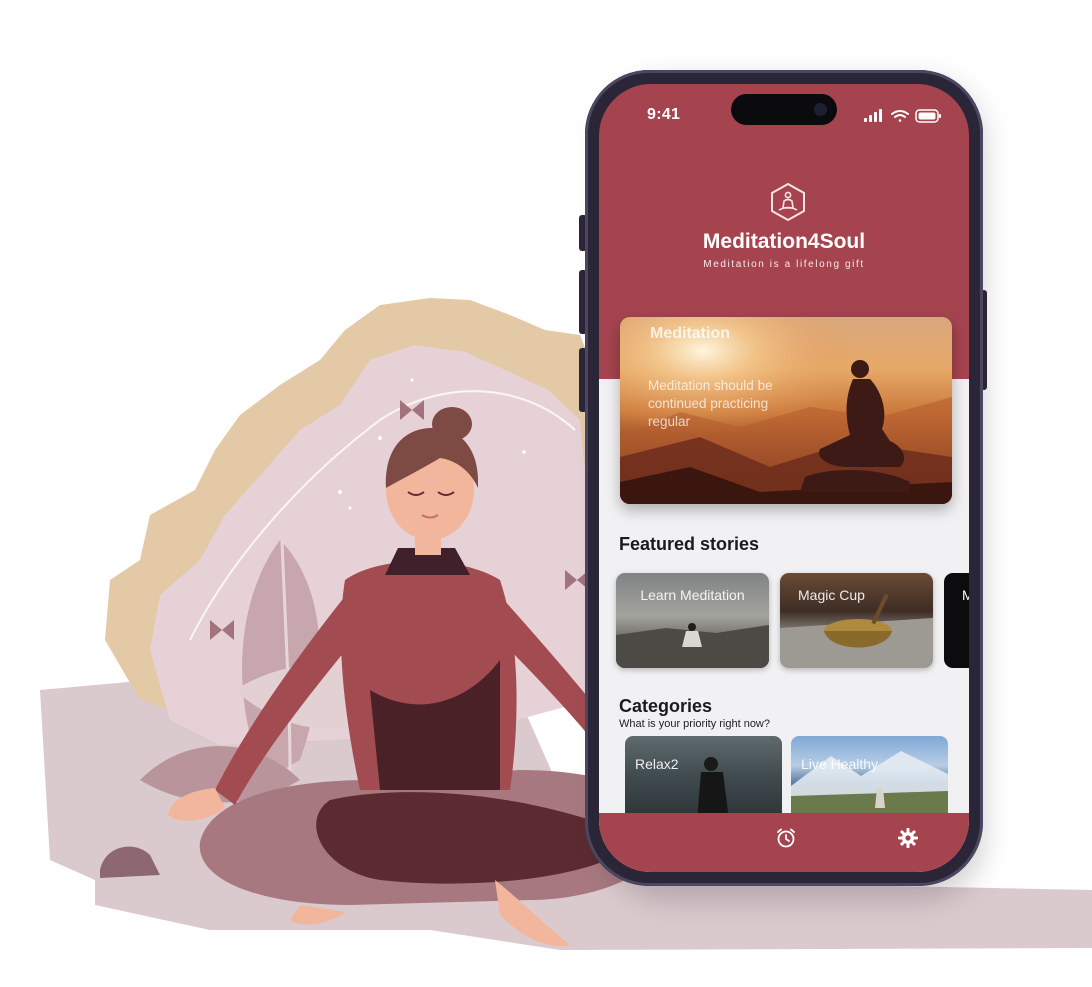 This screenshot has height=987, width=1092. What do you see at coordinates (786, 838) in the screenshot?
I see `alarm-clock-icon` at bounding box center [786, 838].